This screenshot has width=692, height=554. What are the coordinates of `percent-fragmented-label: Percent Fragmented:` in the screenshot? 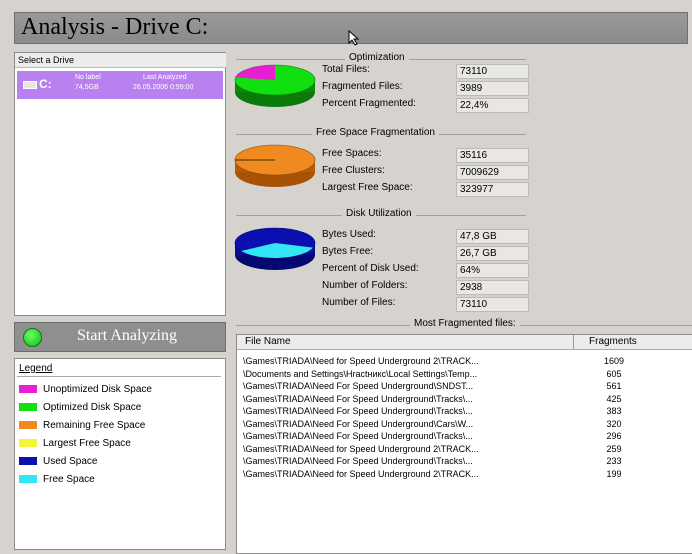 It's located at (369, 103).